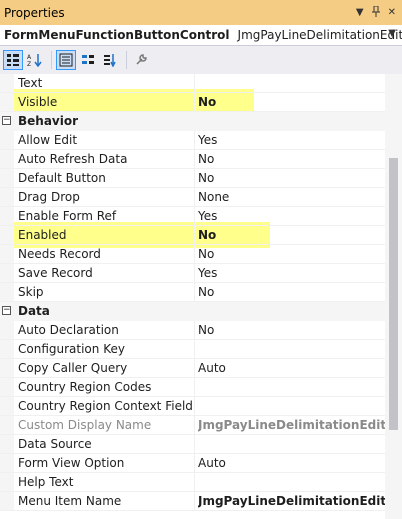  Describe the element at coordinates (192, 444) in the screenshot. I see `property-row-data-source: Data Source` at that location.